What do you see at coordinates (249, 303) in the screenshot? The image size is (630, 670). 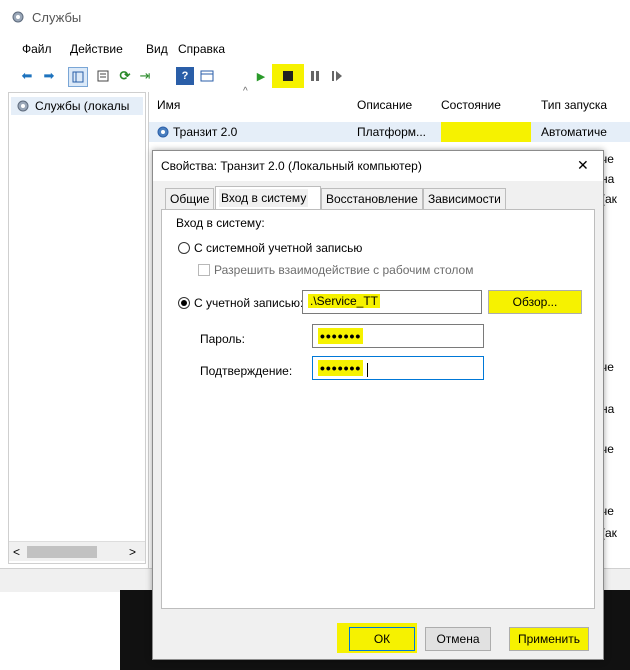 I see `radio-this-account-label: С учетной записью:` at bounding box center [249, 303].